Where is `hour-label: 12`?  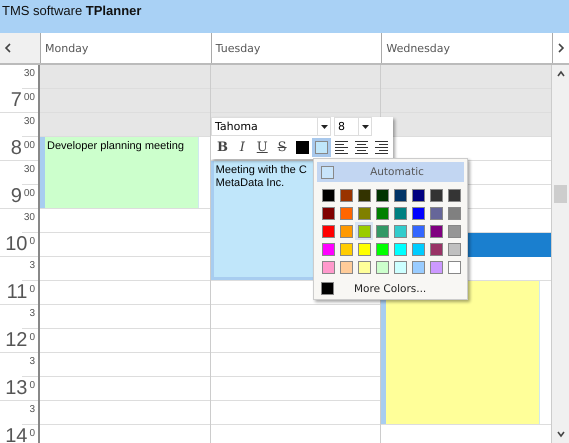
hour-label: 12 is located at coordinates (16, 340).